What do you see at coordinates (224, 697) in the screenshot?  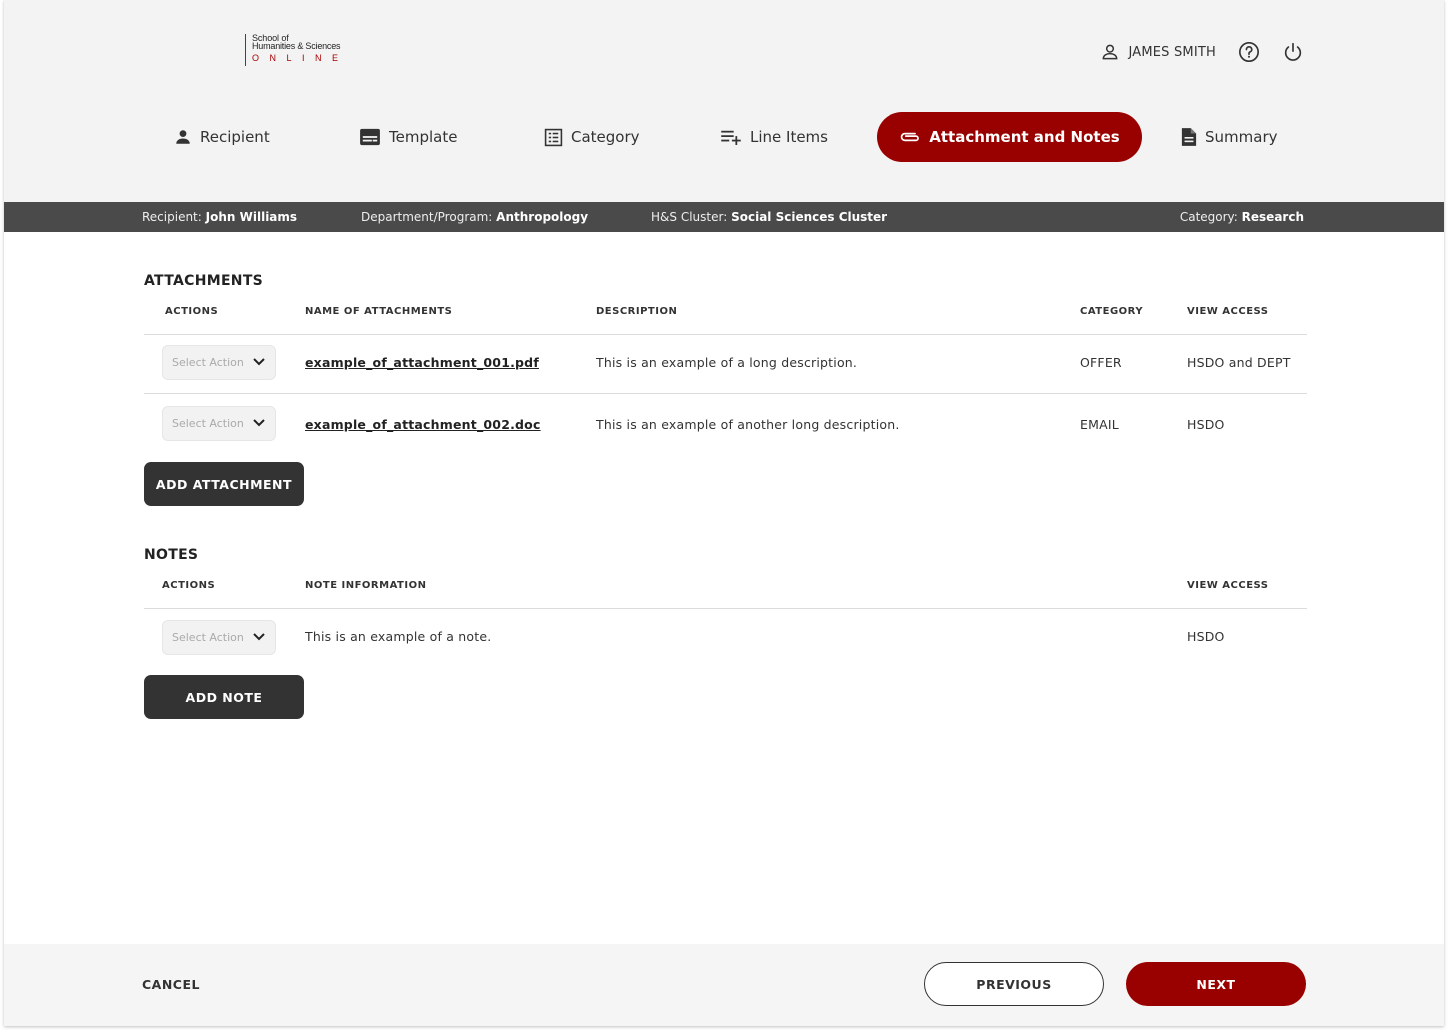 I see `add-note-button: ADD NOTE` at bounding box center [224, 697].